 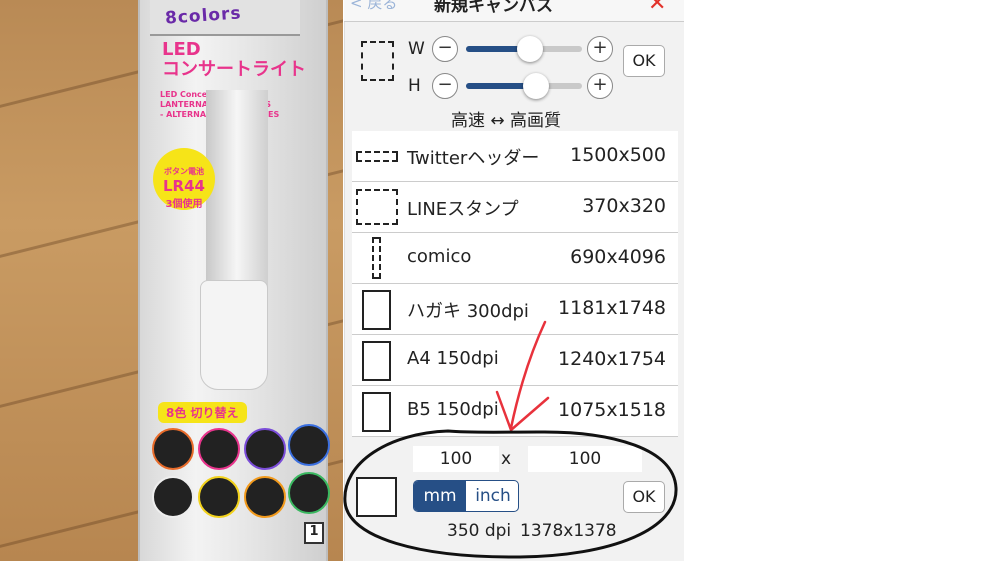 I want to click on package-title: LED コンサートライト, so click(x=234, y=60).